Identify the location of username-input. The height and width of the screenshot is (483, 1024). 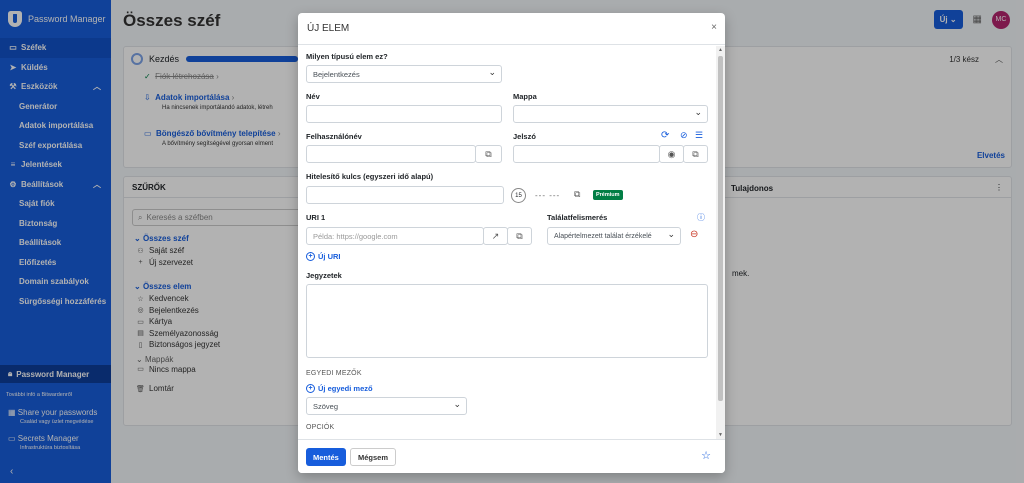
(391, 154).